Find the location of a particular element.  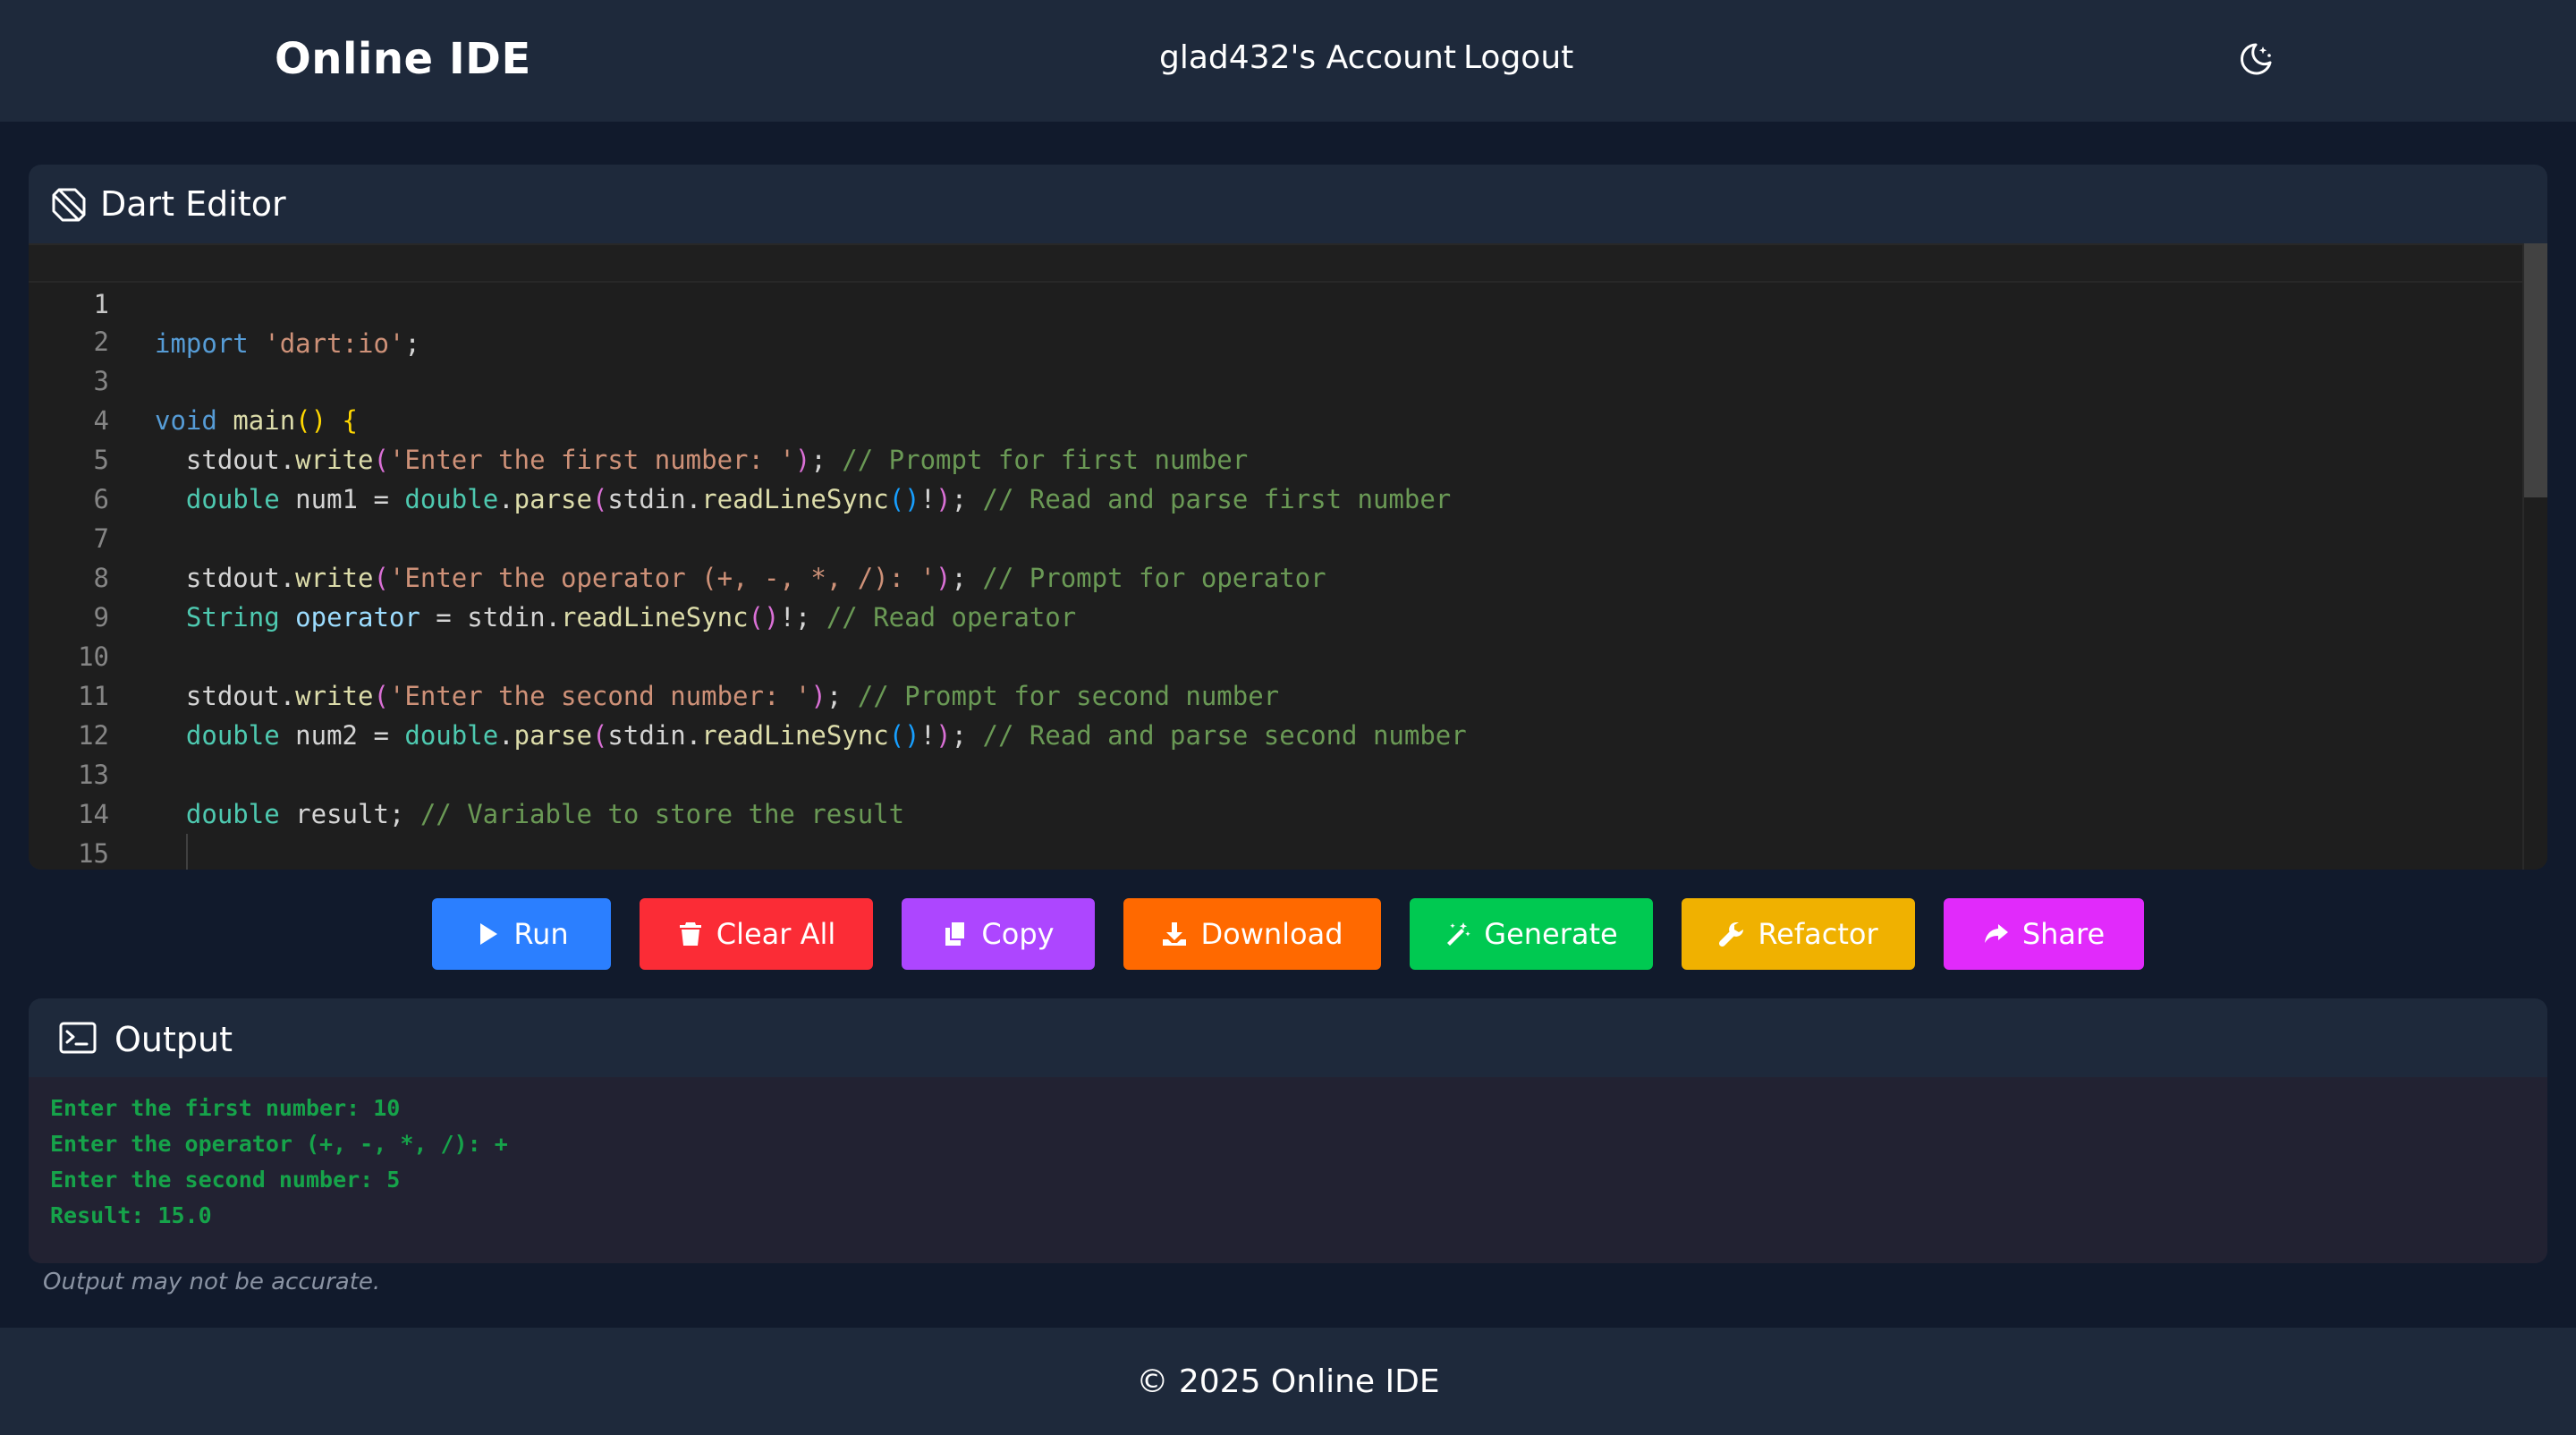

trash-icon is located at coordinates (690, 934).